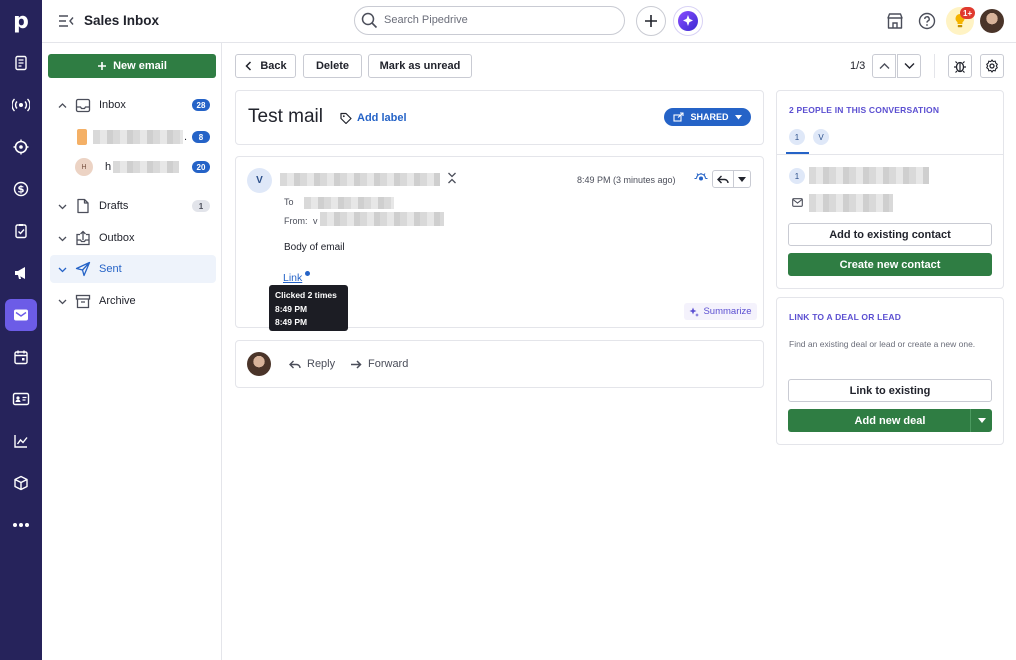 This screenshot has height=660, width=1016. Describe the element at coordinates (21, 399) in the screenshot. I see `contacts-icon` at that location.